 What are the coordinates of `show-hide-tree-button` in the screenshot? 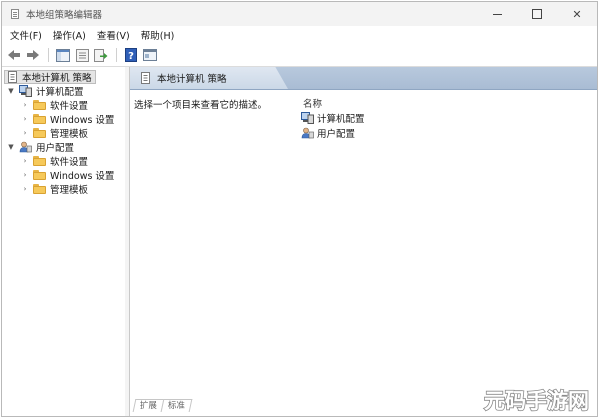 It's located at (63, 55).